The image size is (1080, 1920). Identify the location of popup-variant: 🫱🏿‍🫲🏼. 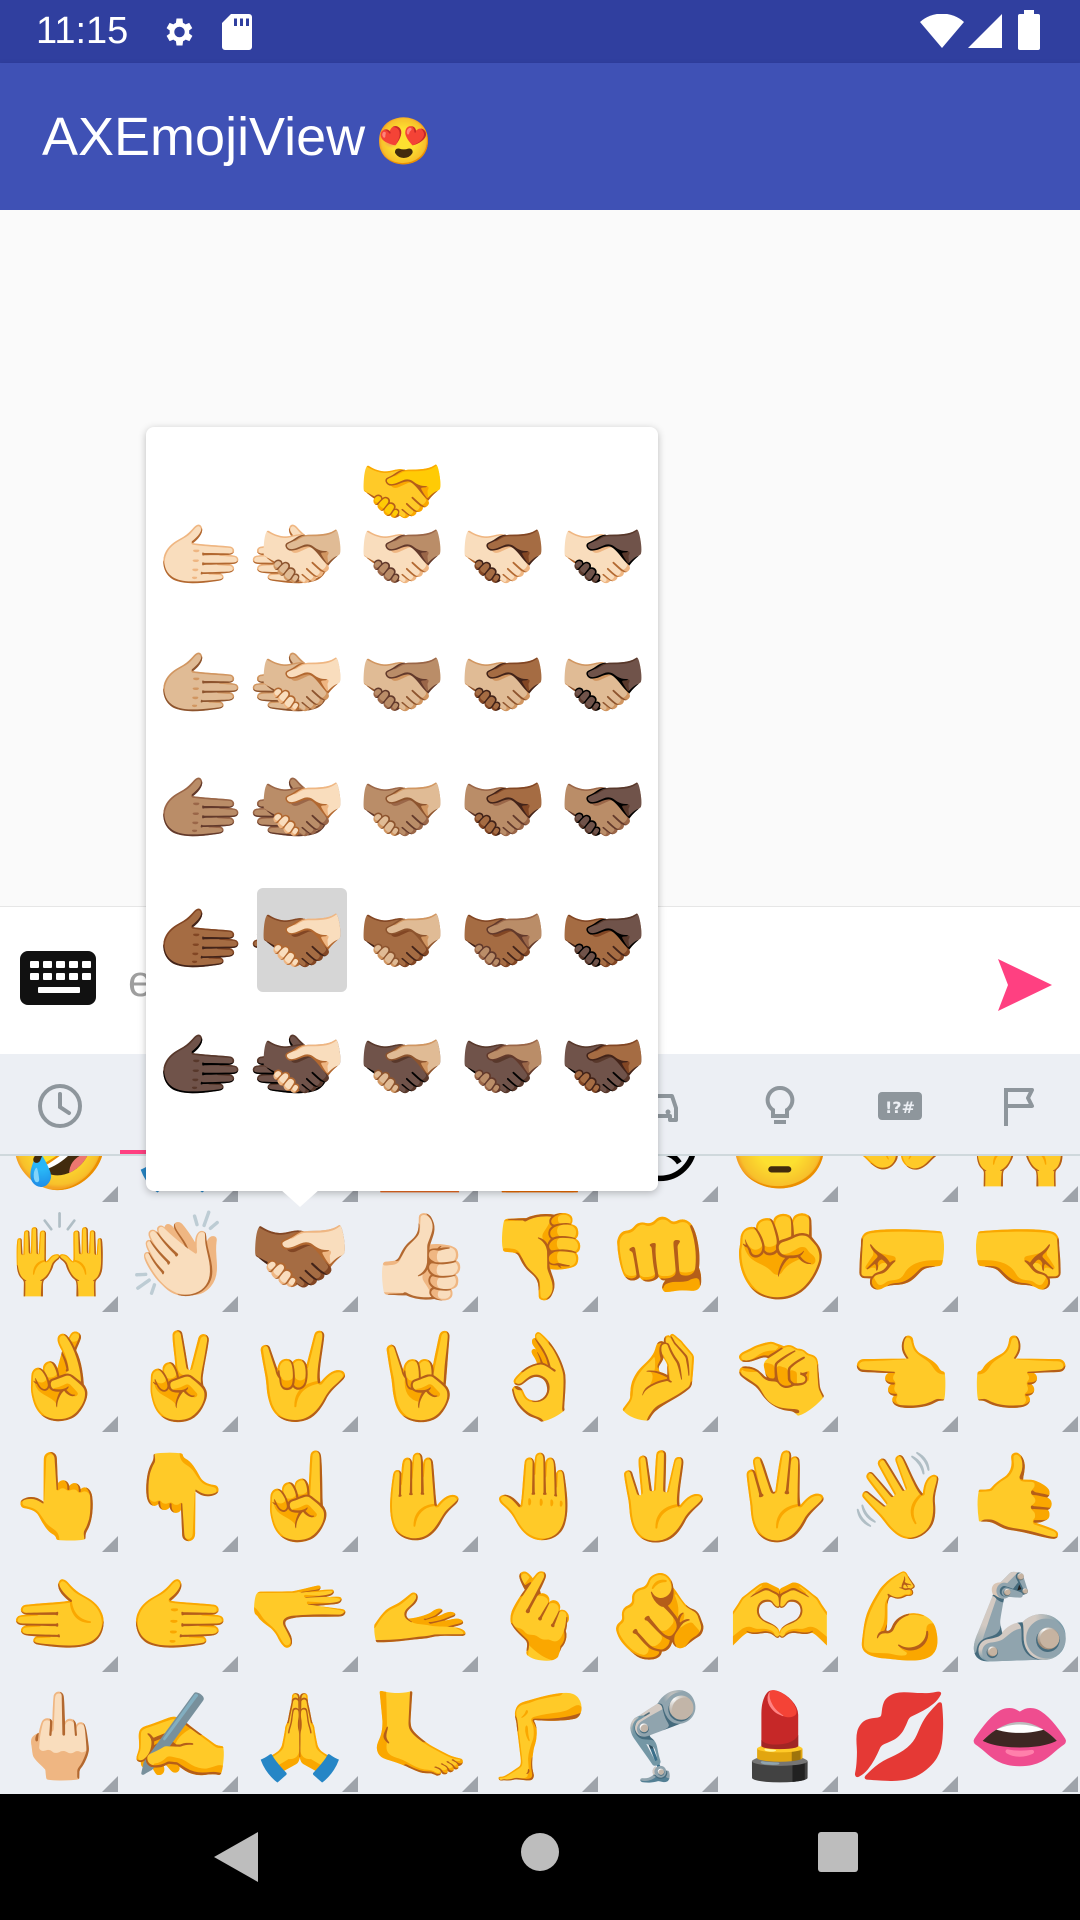
(402, 1066).